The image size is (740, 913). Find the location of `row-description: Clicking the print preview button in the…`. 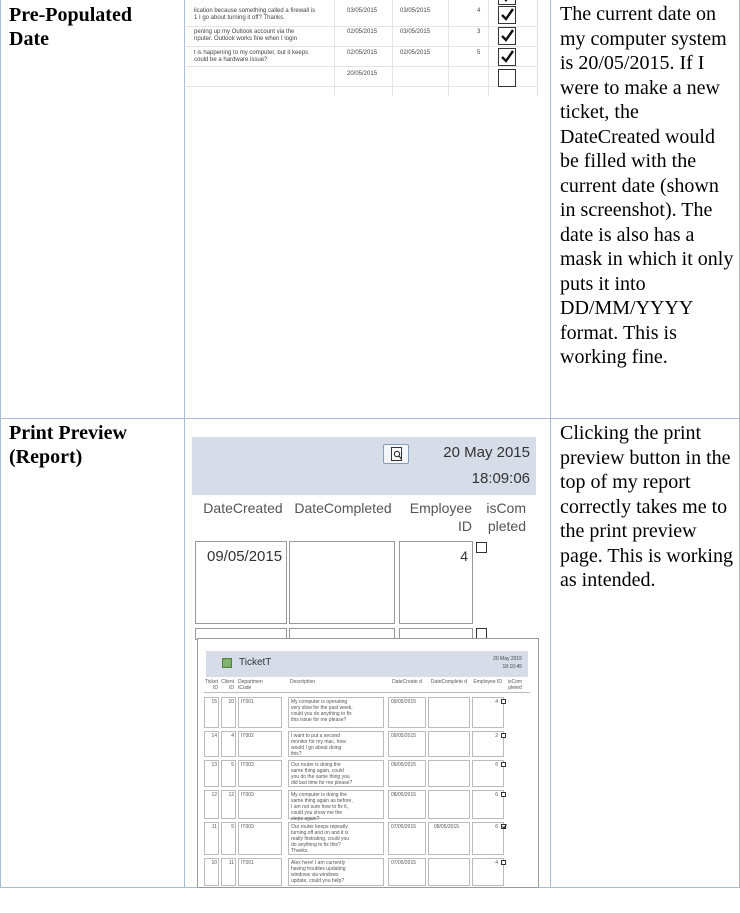

row-description: Clicking the print preview button in the… is located at coordinates (646, 506).